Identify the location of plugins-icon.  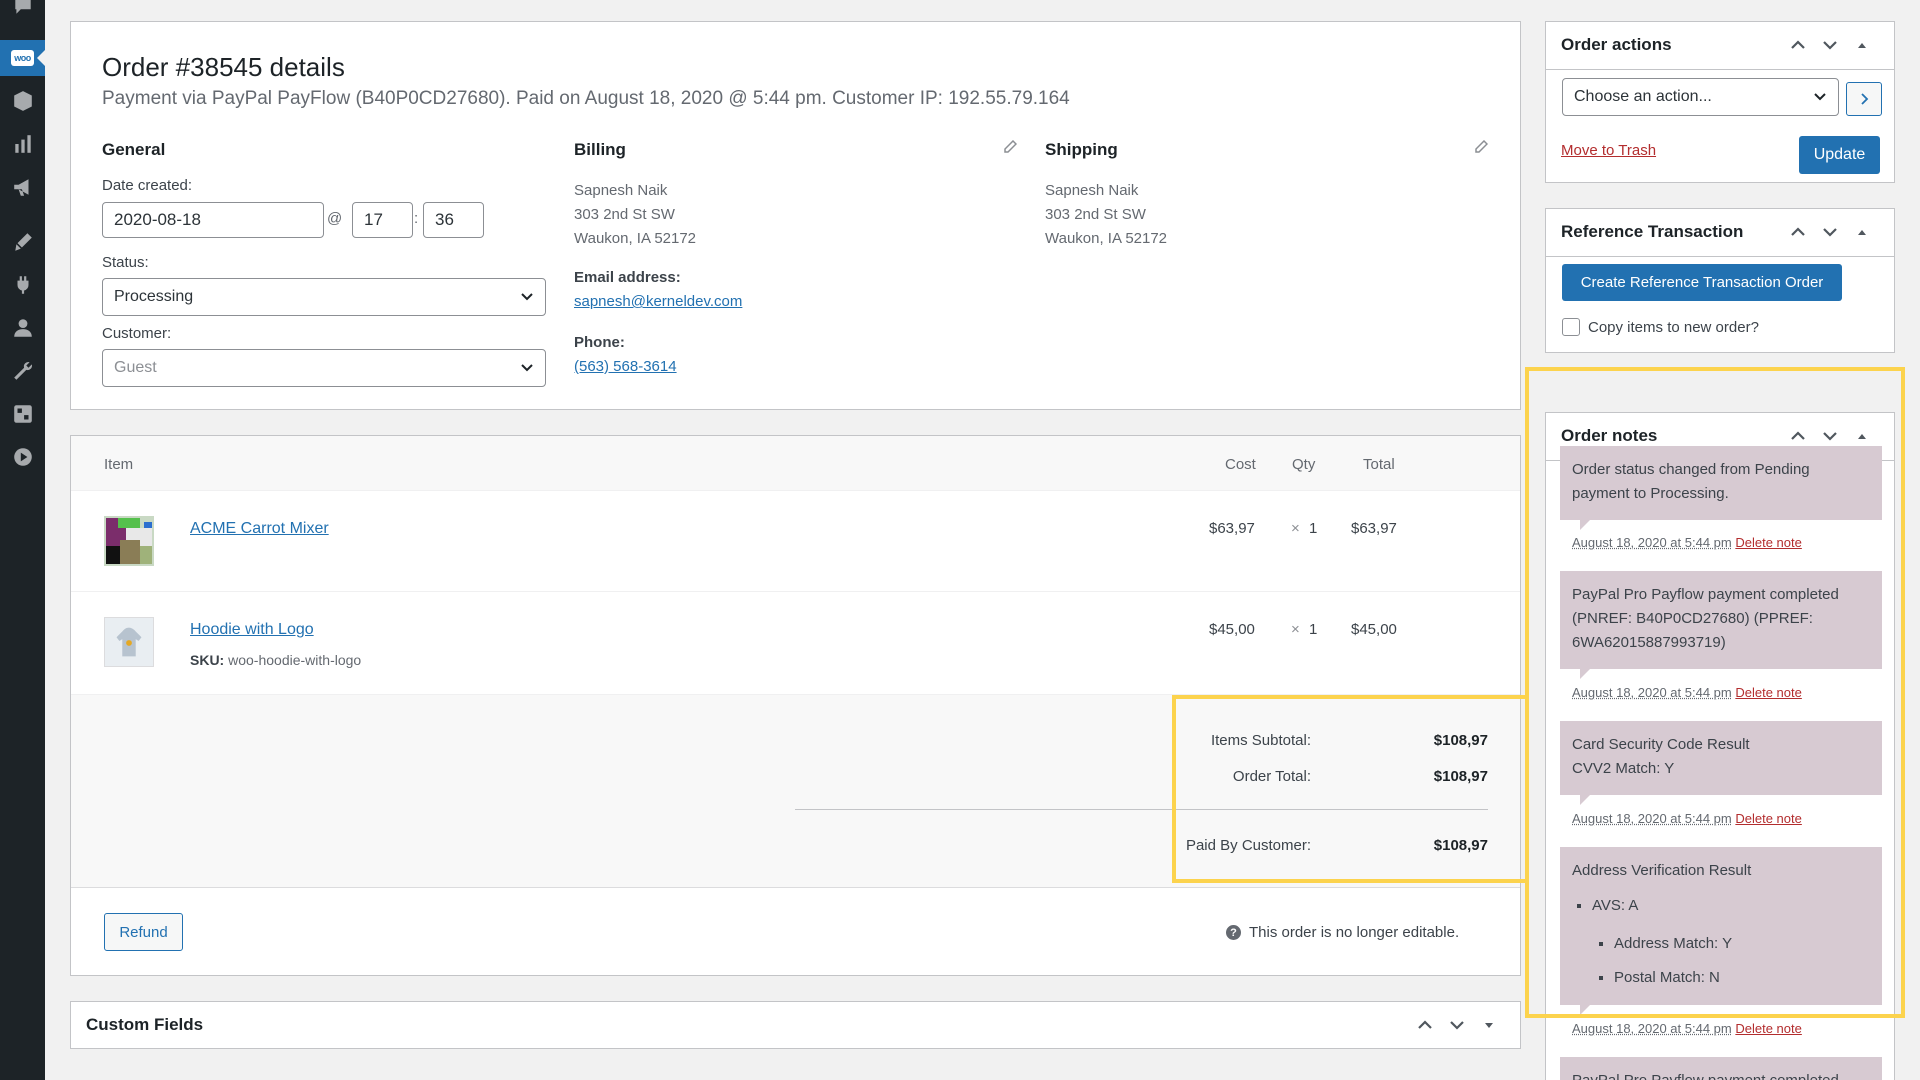
(22, 285).